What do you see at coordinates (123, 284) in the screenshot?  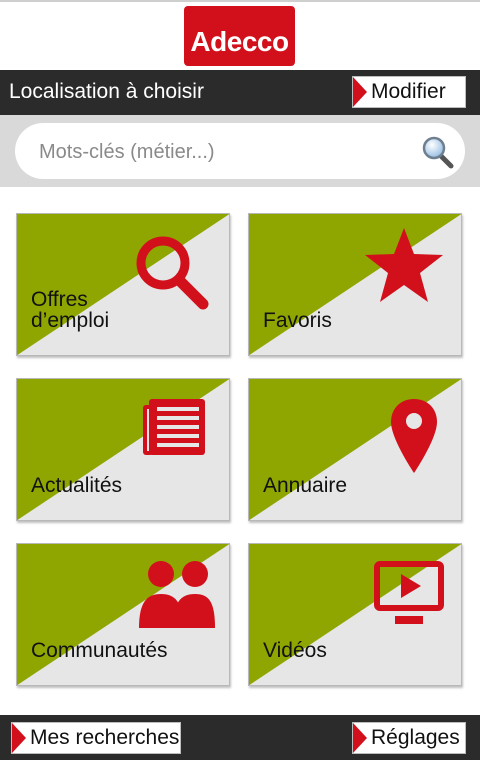 I see `tile-job-offers: Offres d’emploi` at bounding box center [123, 284].